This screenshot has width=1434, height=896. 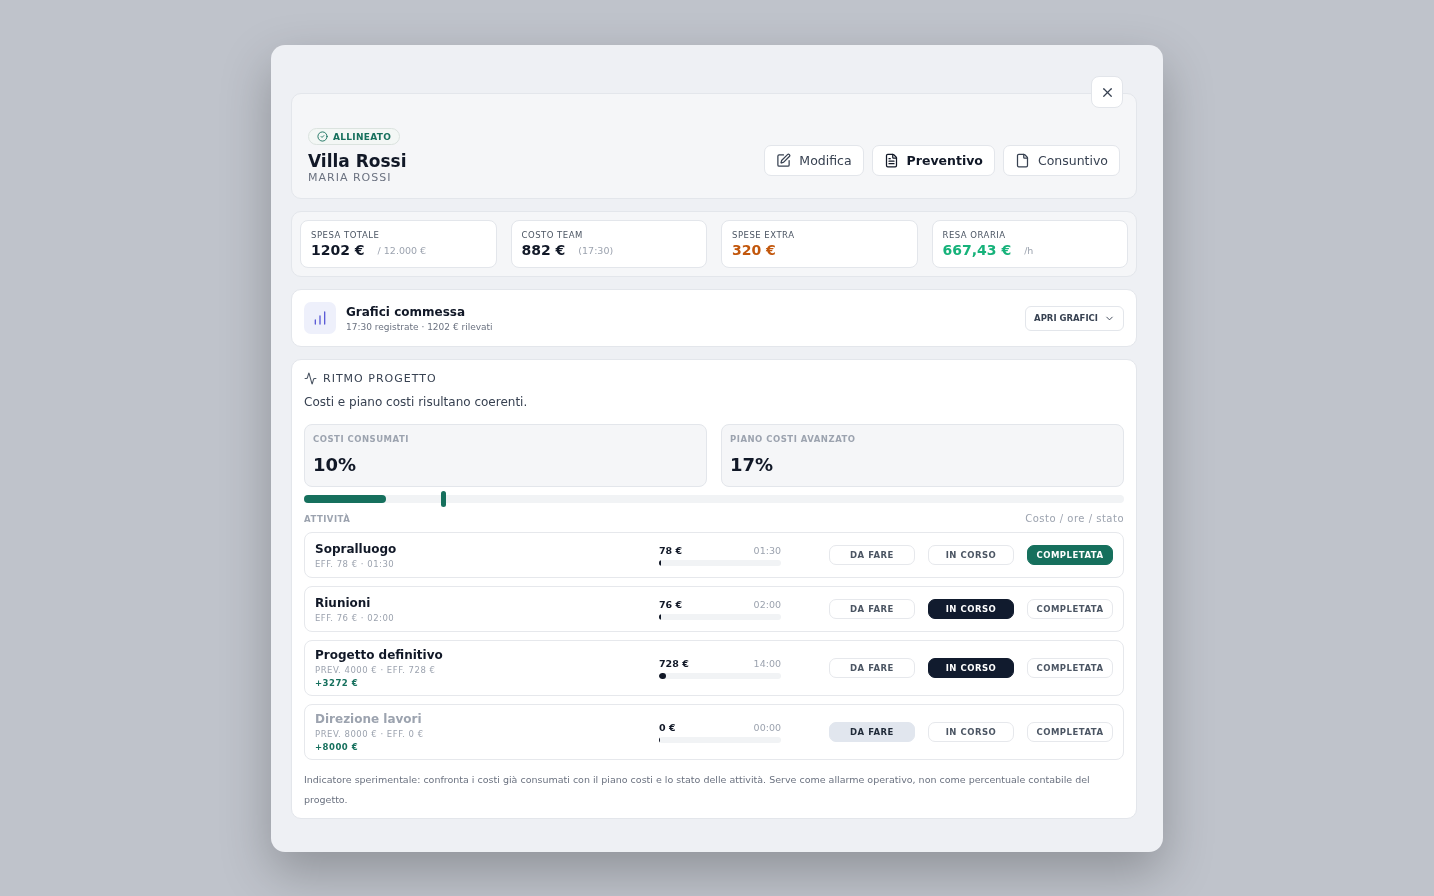 What do you see at coordinates (346, 235) in the screenshot?
I see `stat-label: SPESA TOTALE` at bounding box center [346, 235].